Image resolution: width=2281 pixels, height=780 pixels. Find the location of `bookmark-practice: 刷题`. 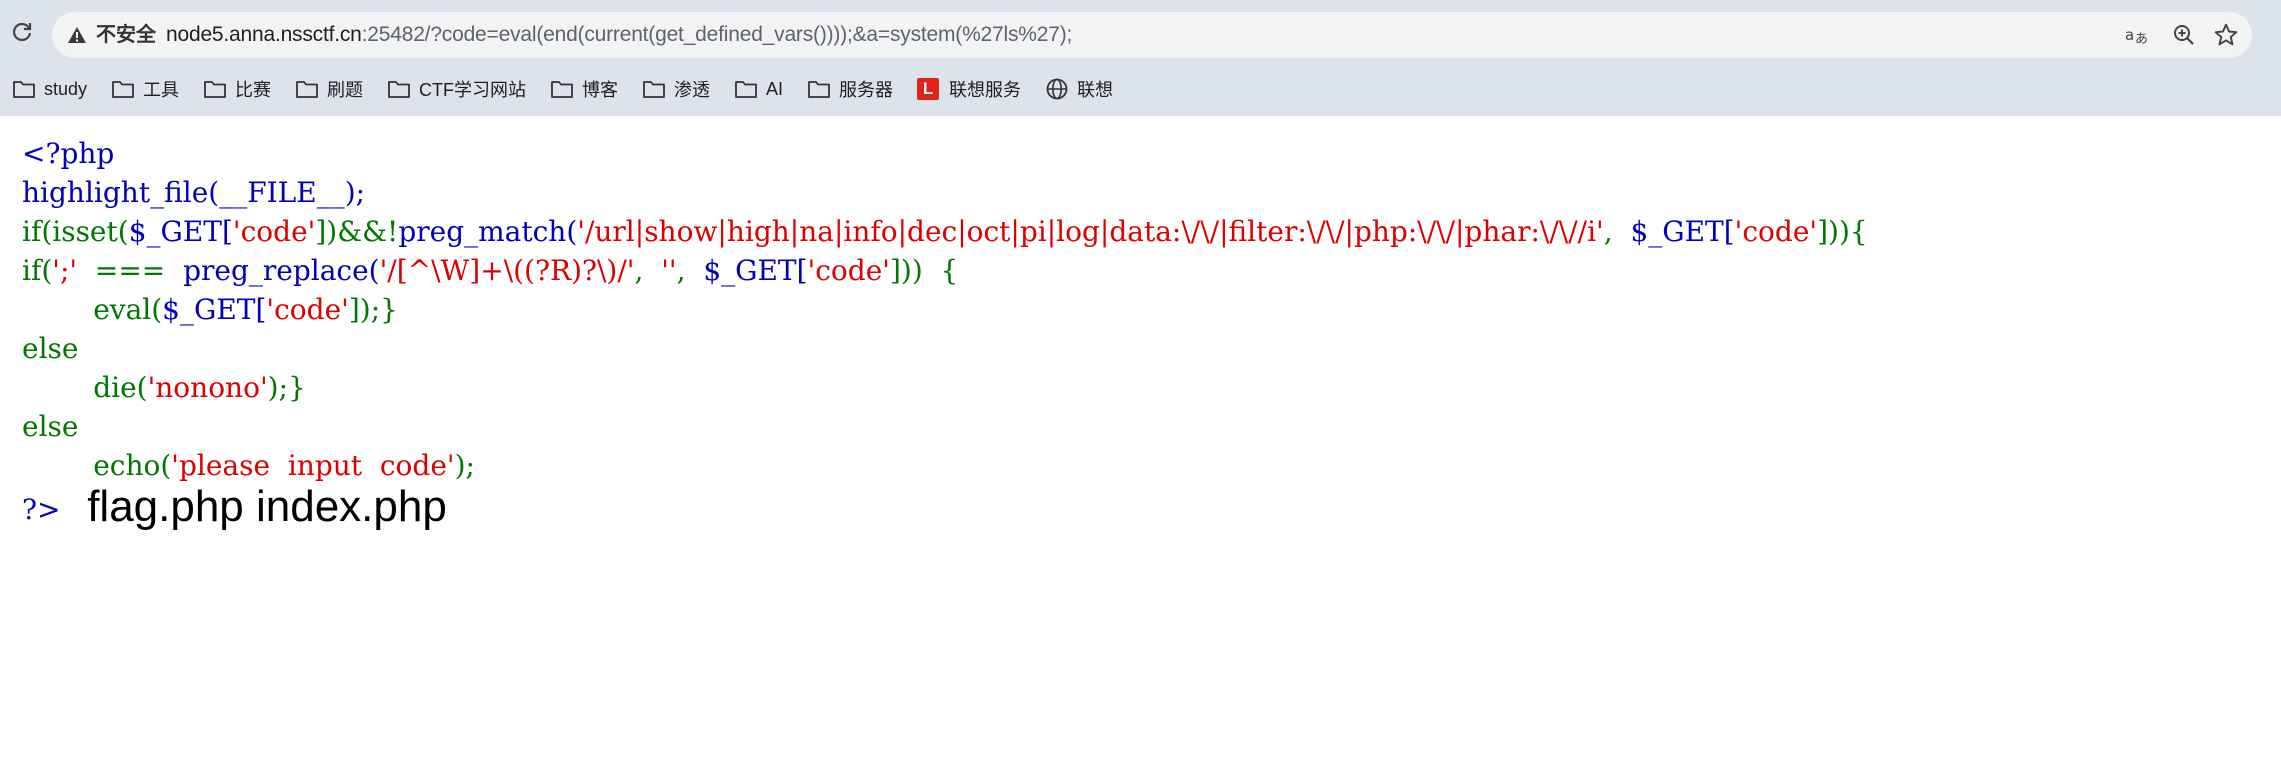

bookmark-practice: 刷题 is located at coordinates (327, 89).